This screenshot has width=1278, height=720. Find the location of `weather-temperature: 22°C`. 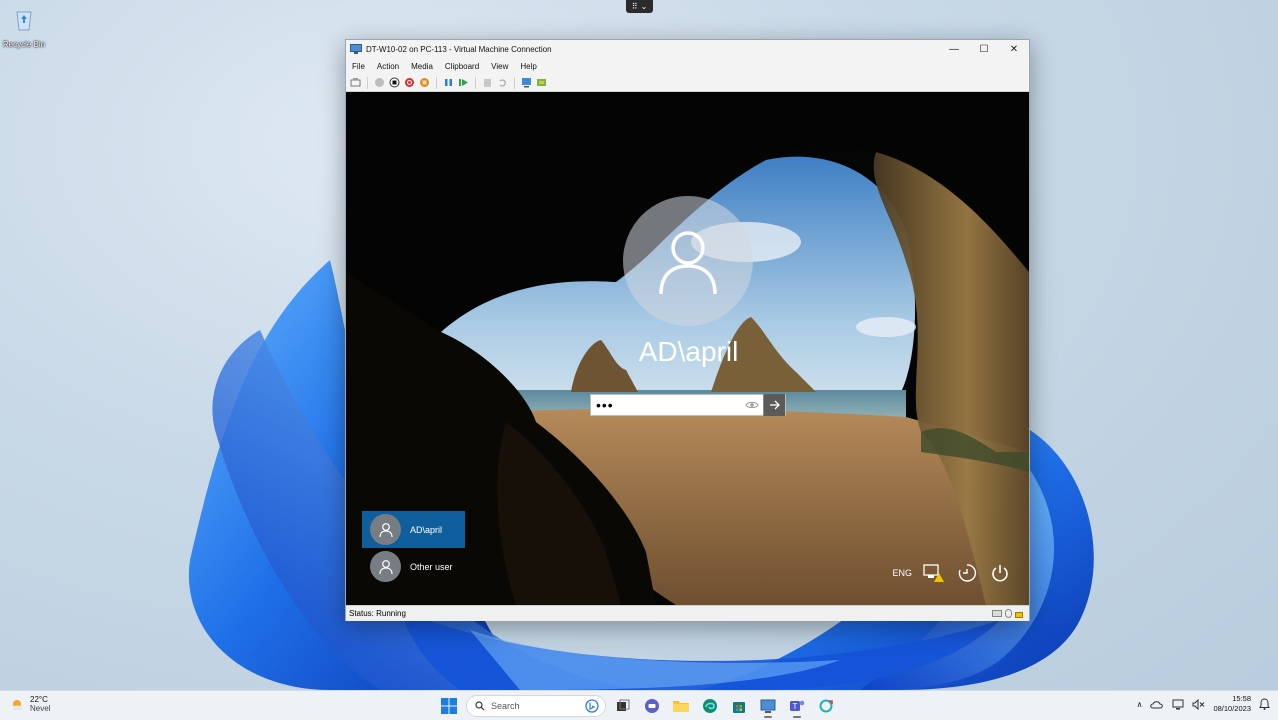

weather-temperature: 22°C is located at coordinates (39, 699).